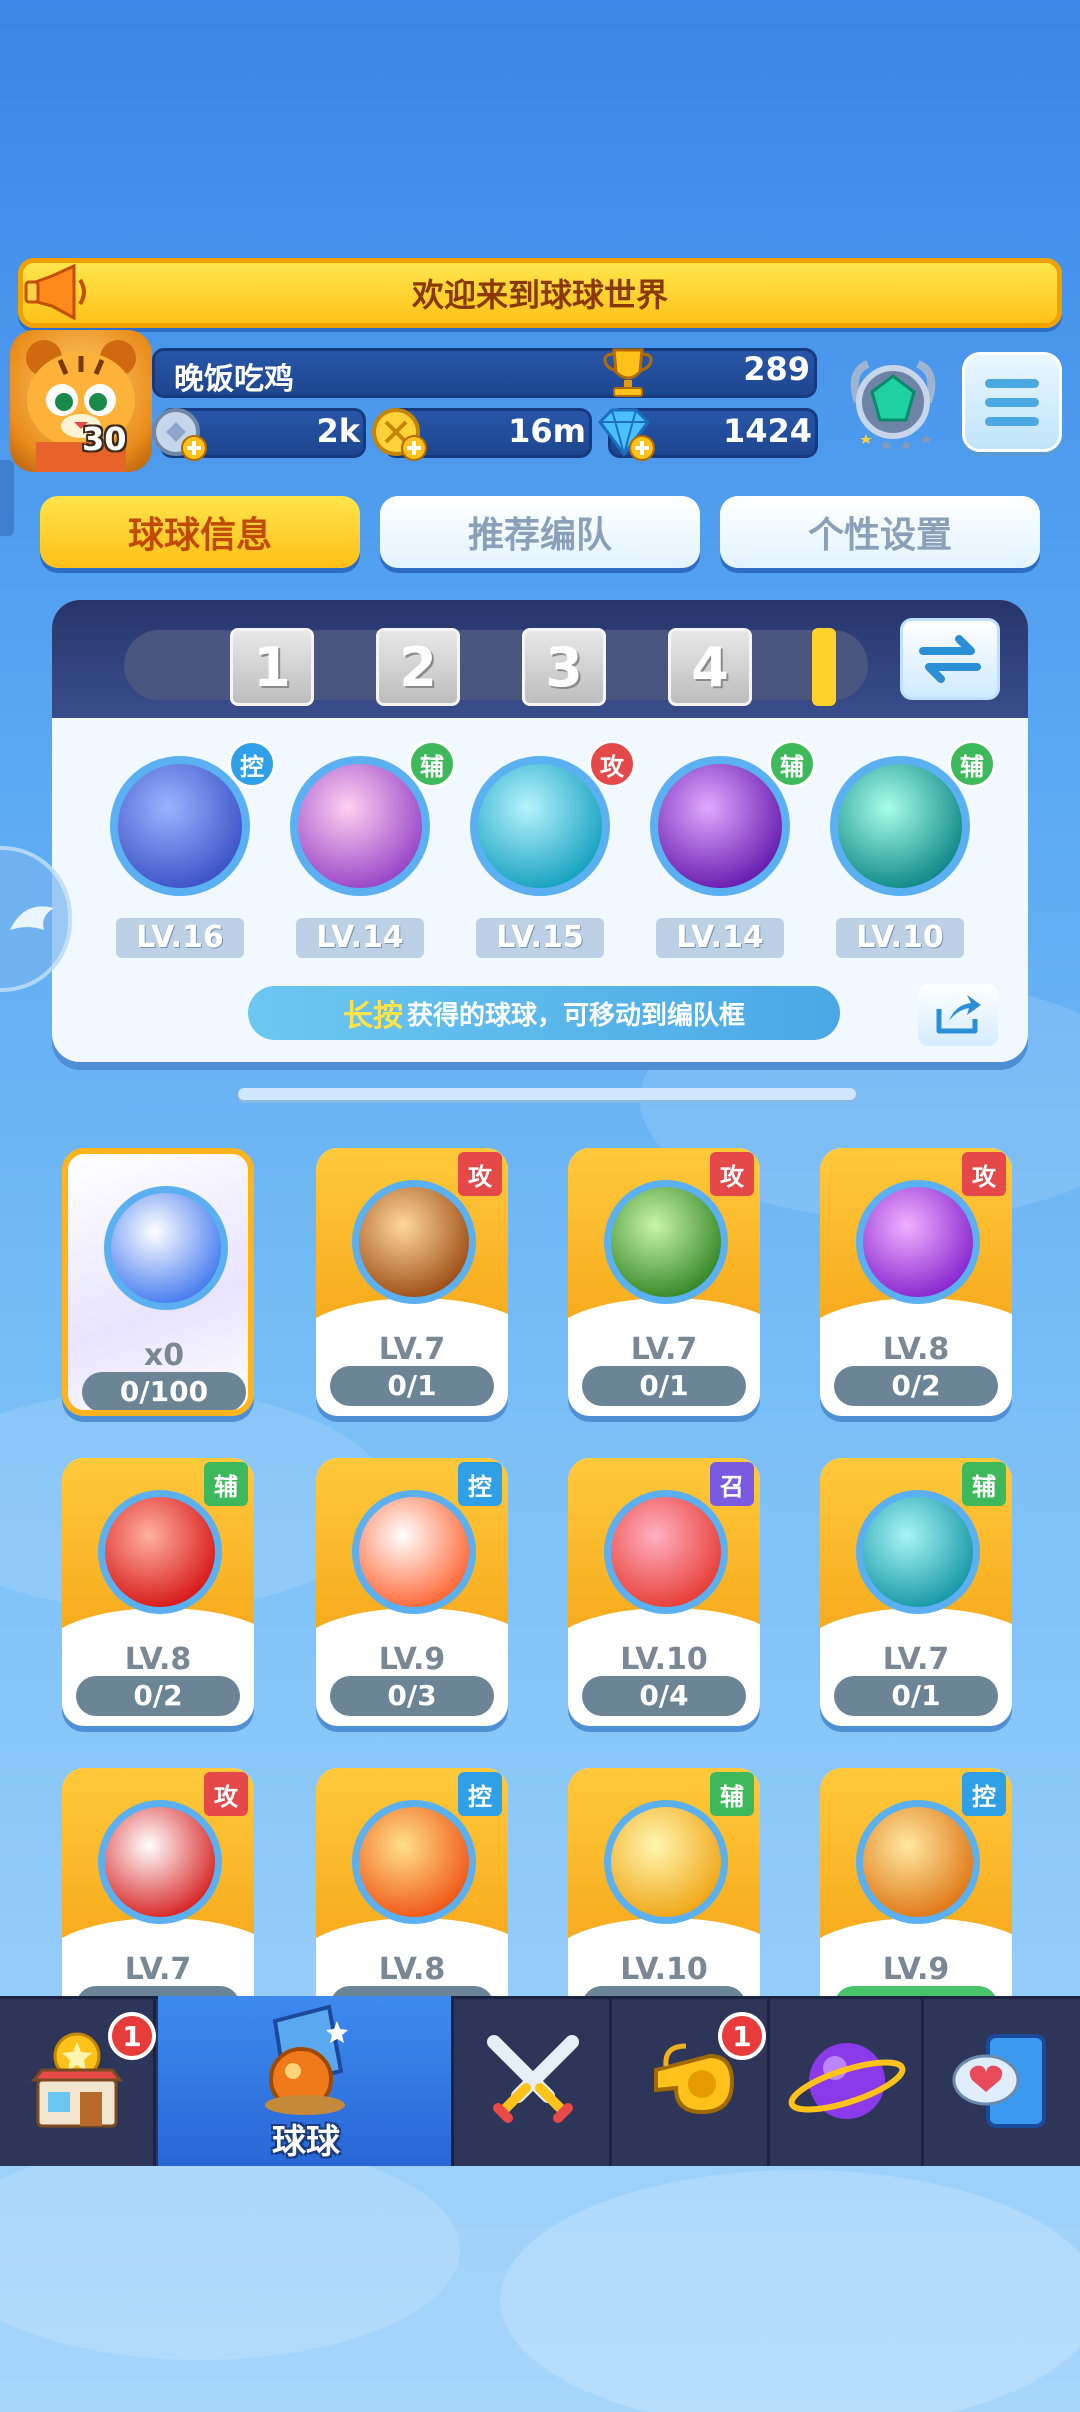 The width and height of the screenshot is (1080, 2412). What do you see at coordinates (1012, 383) in the screenshot?
I see `menu-icon` at bounding box center [1012, 383].